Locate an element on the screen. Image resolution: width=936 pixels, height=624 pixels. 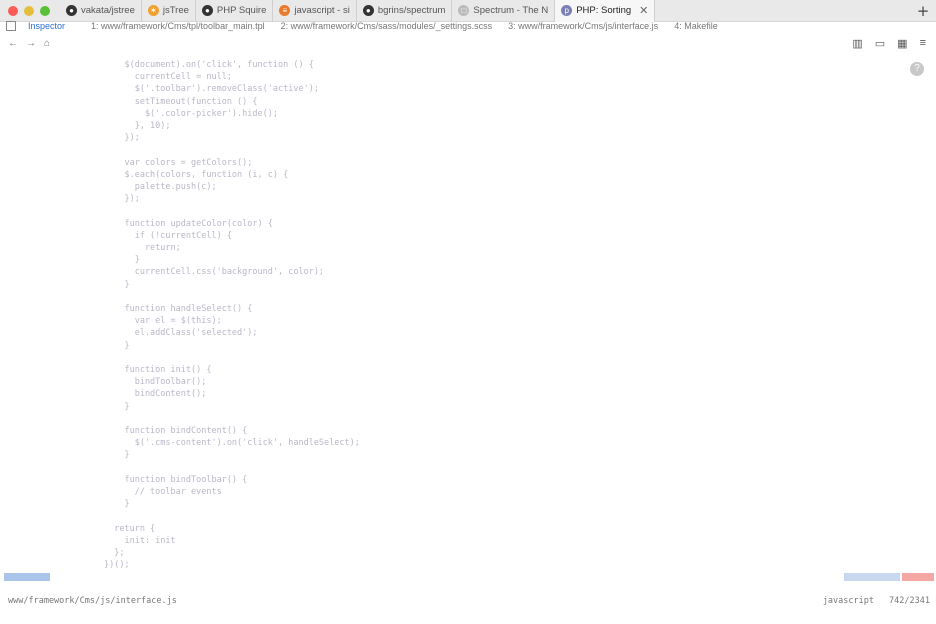
code-line: $('.toolbar').removeClass('active'); is located at coordinates (211, 89).